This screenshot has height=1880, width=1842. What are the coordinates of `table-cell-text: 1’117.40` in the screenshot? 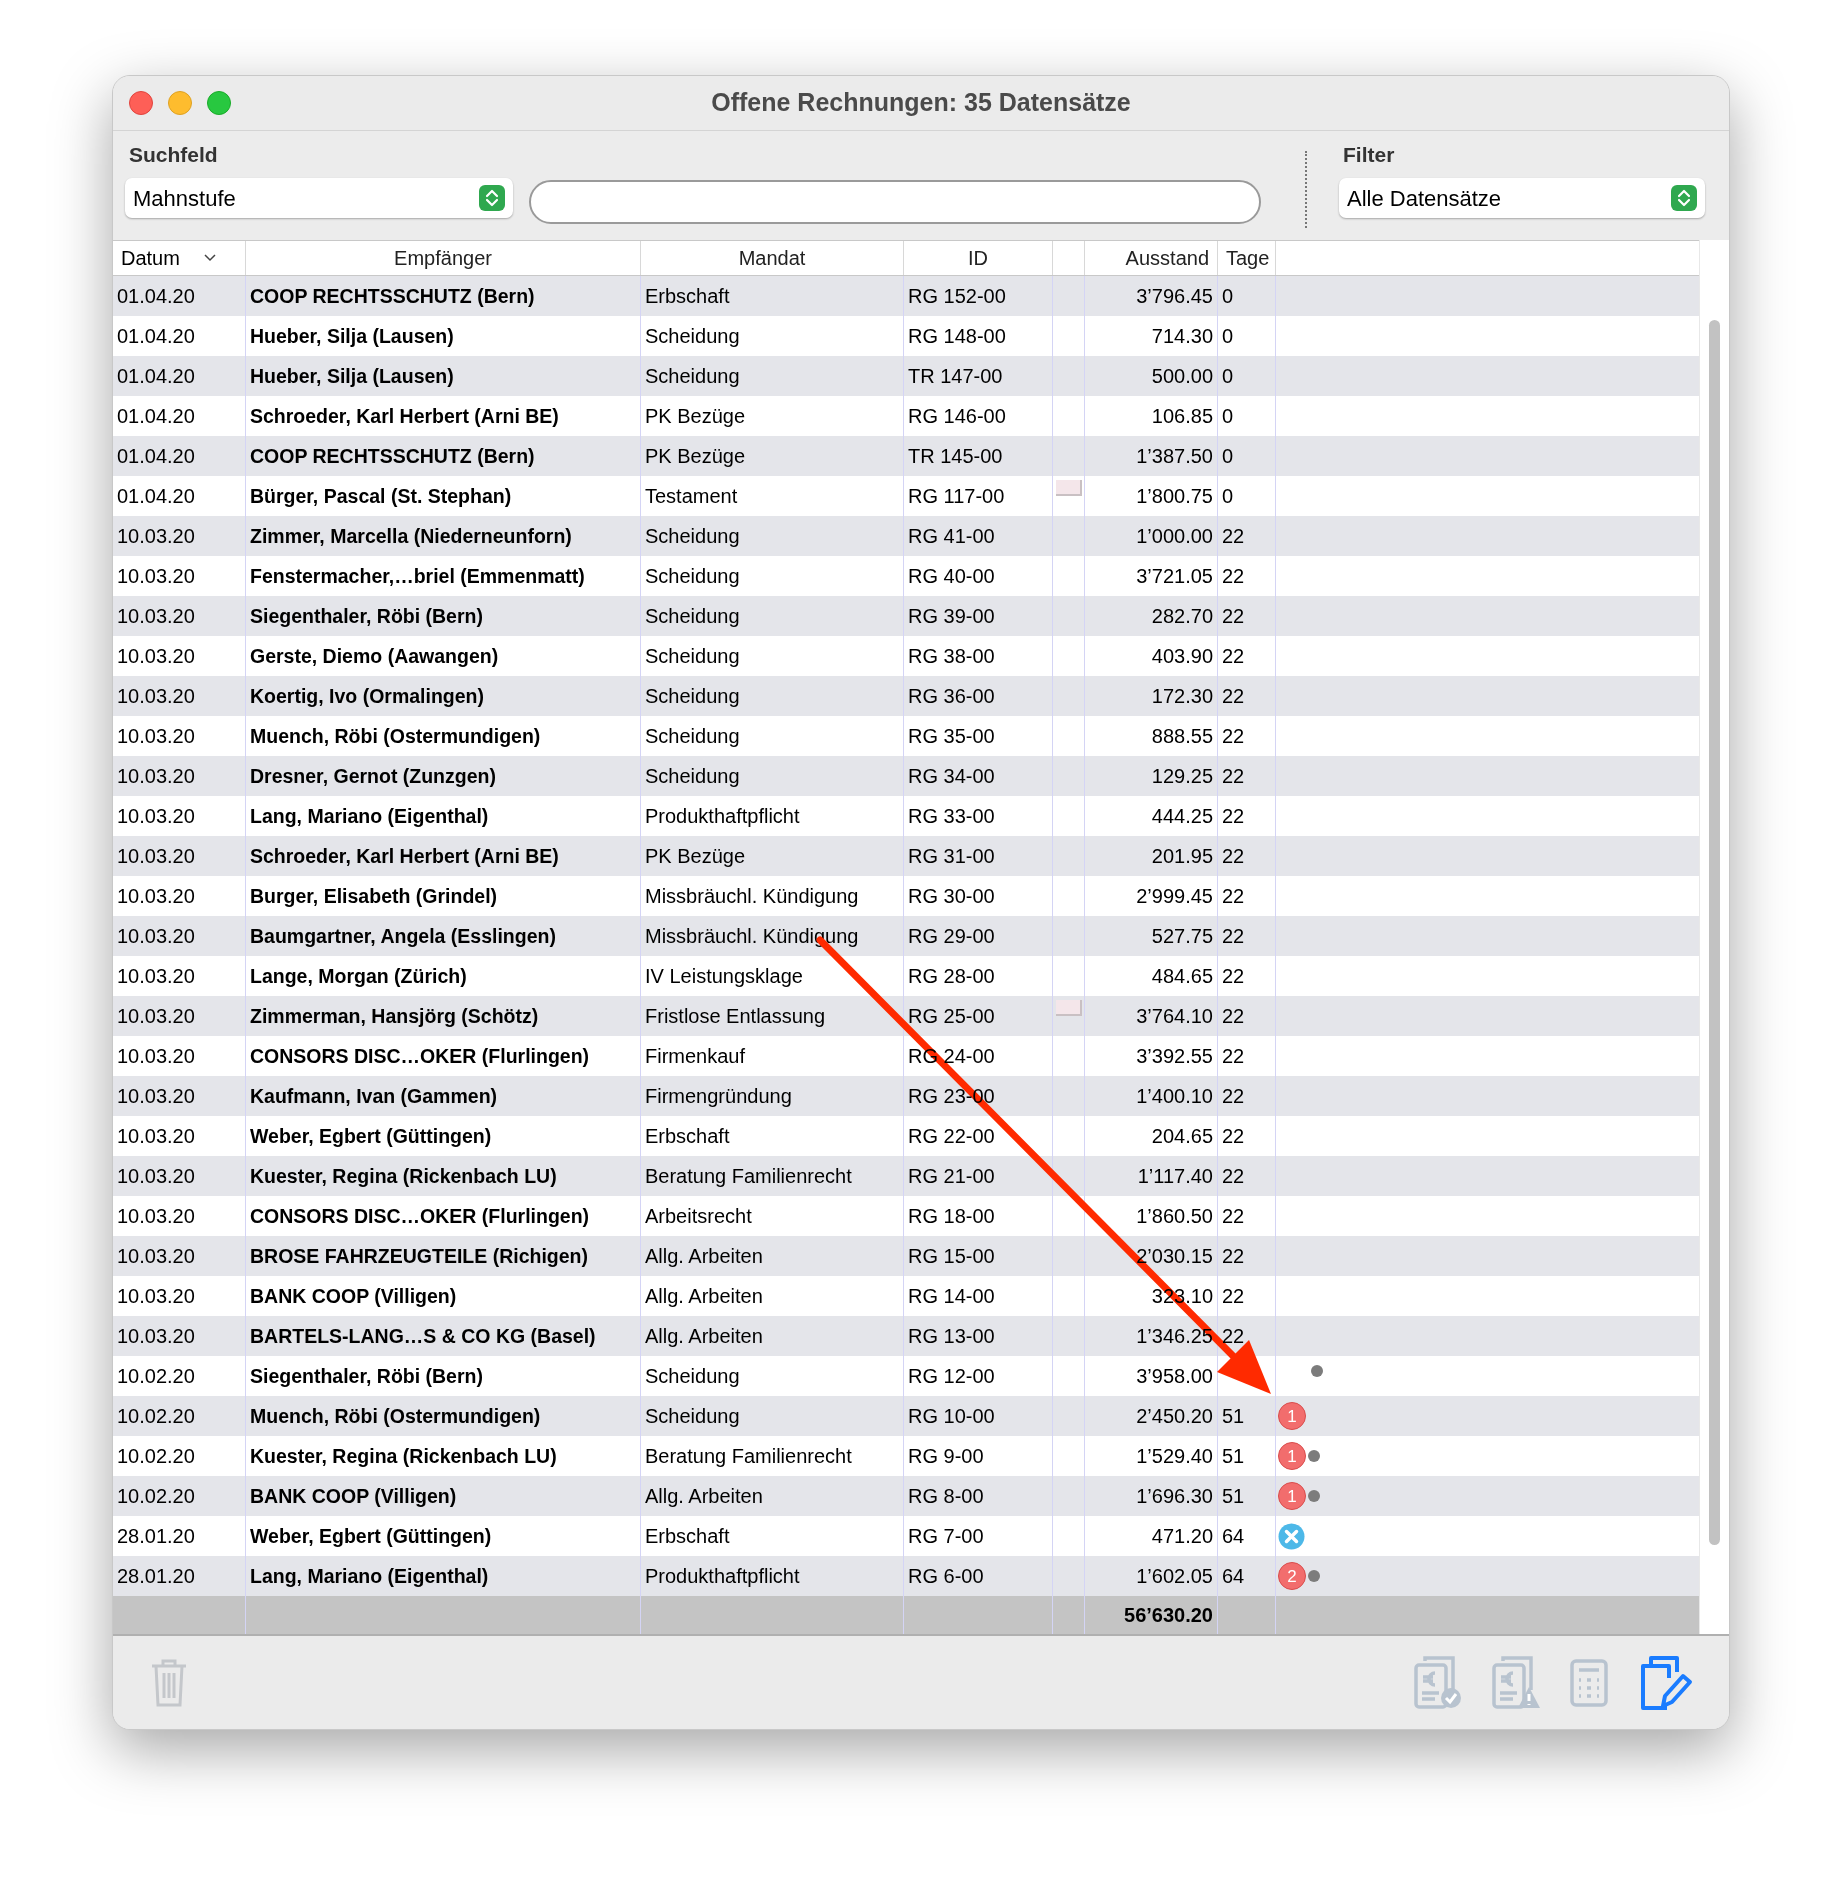 It's located at (1175, 1177).